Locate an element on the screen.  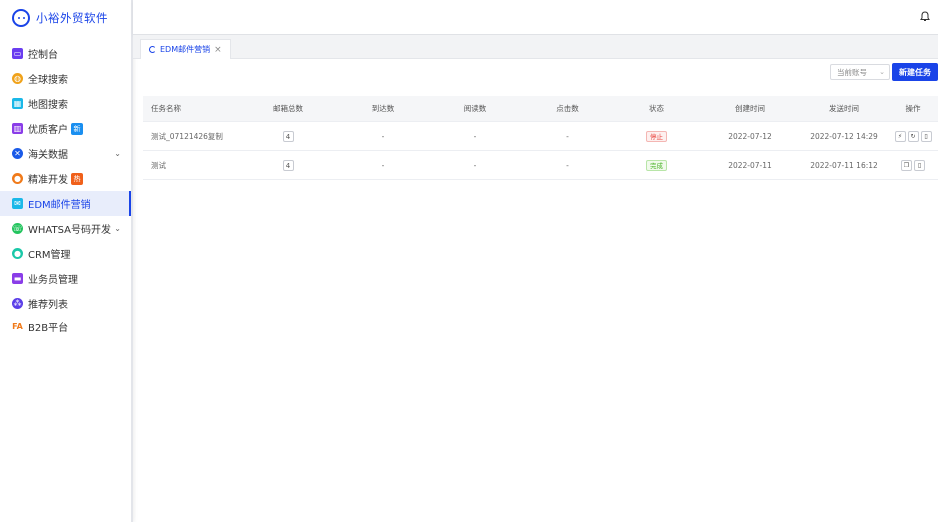
sent-date: 2022-07-11 16:12 is located at coordinates (844, 165).